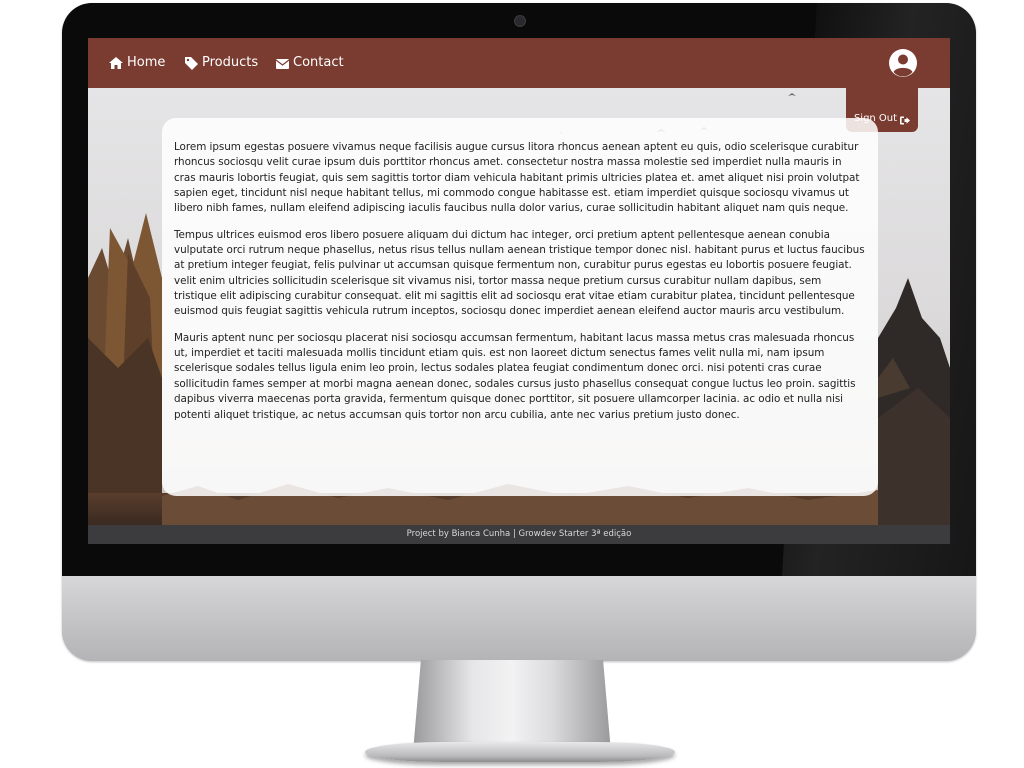  What do you see at coordinates (146, 62) in the screenshot?
I see `nav-home-label: Home` at bounding box center [146, 62].